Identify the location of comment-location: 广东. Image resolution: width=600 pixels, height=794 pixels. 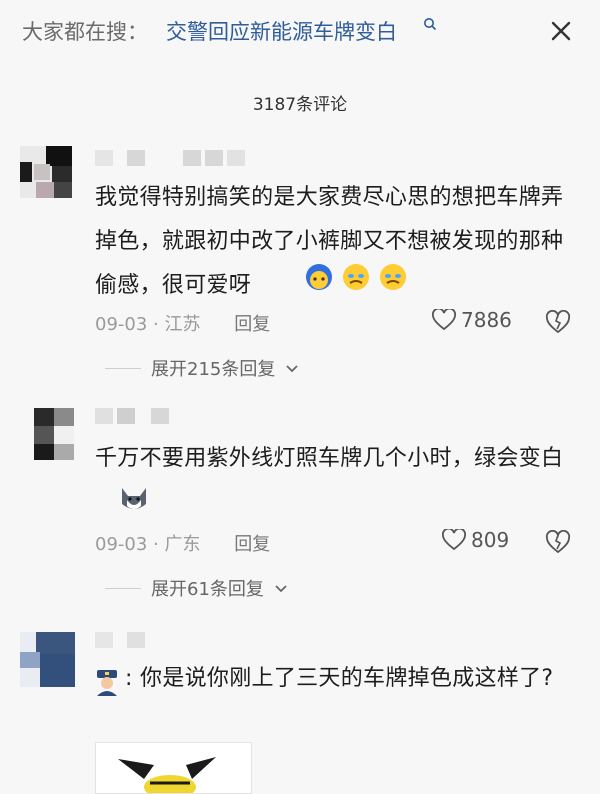
(182, 544).